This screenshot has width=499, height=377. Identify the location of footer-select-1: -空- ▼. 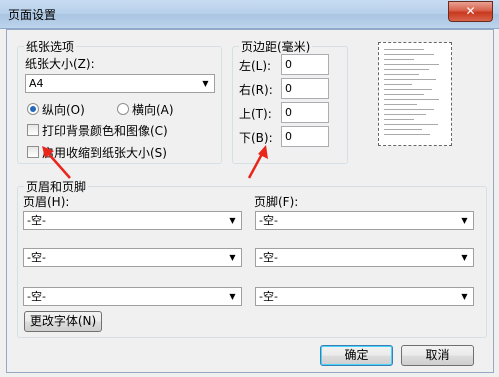
(364, 220).